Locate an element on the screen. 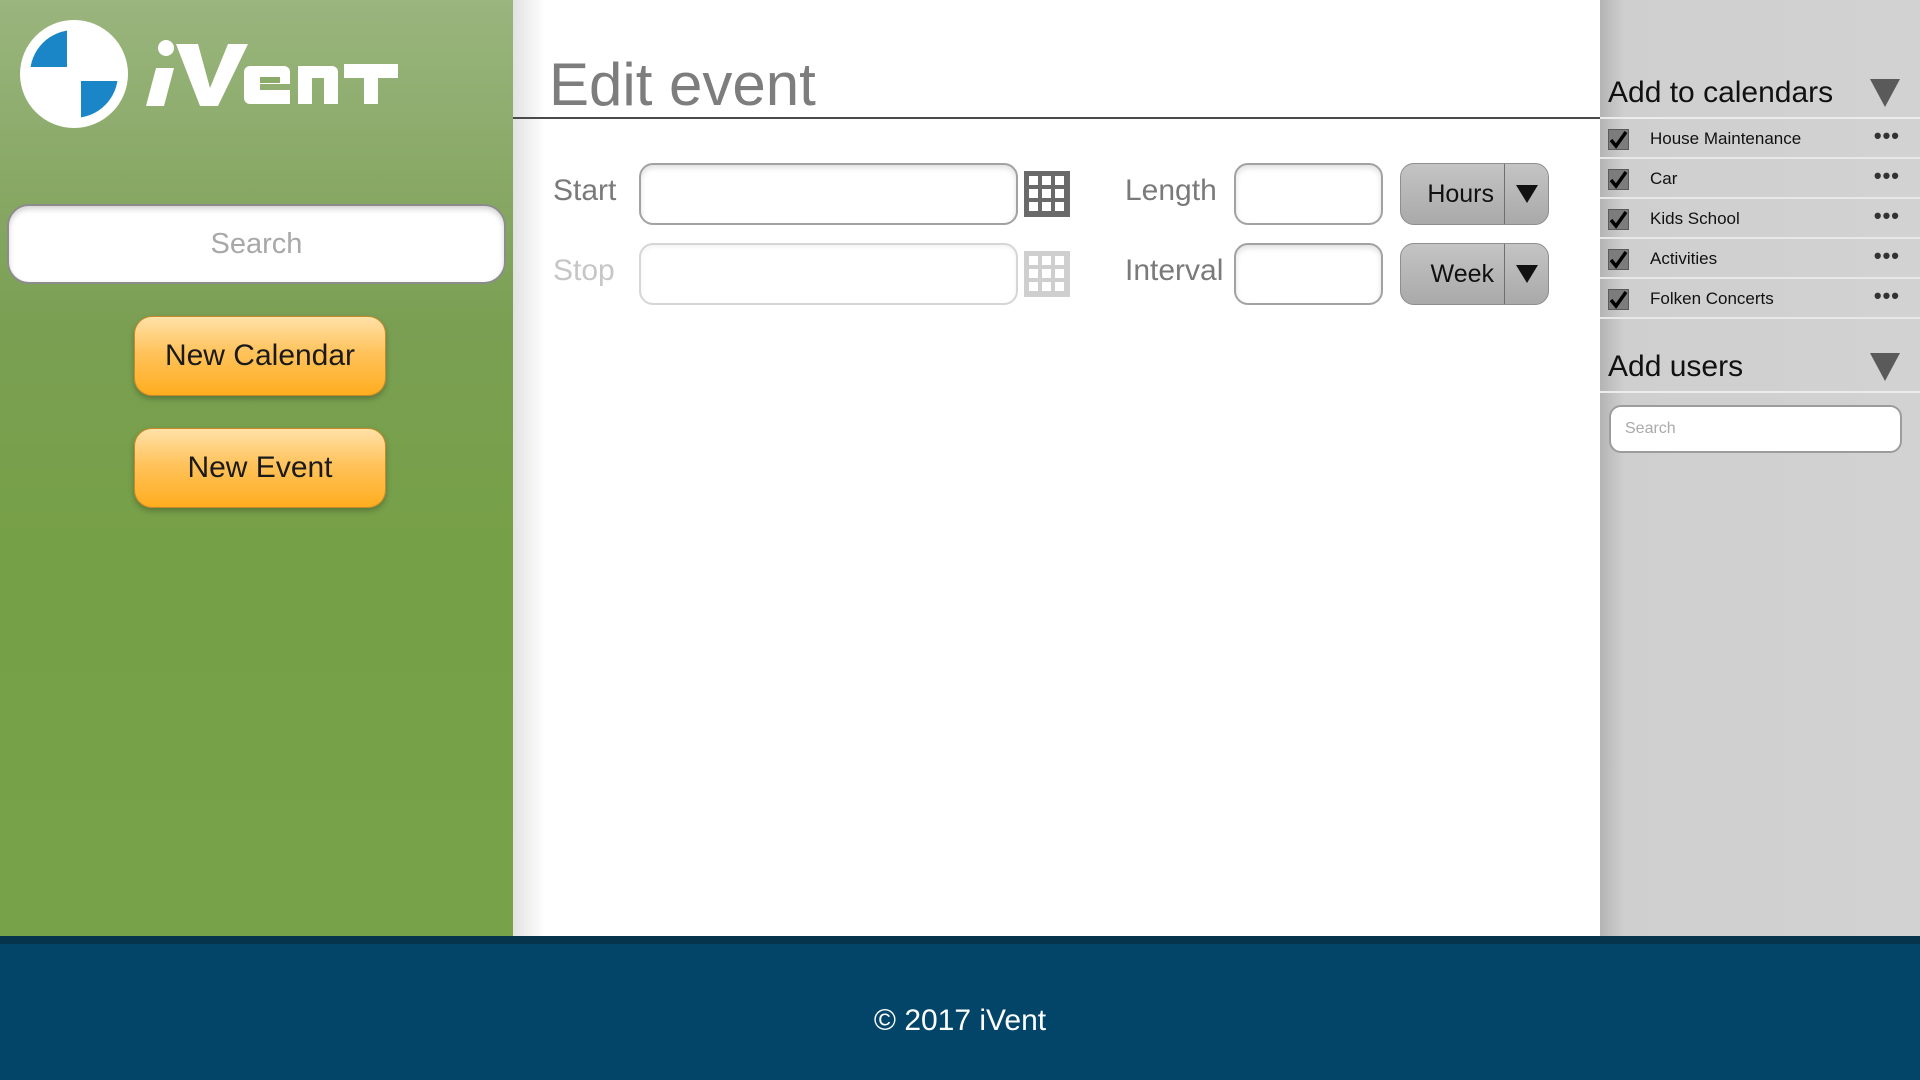  calendar-name: Folken Concerts is located at coordinates (1712, 298).